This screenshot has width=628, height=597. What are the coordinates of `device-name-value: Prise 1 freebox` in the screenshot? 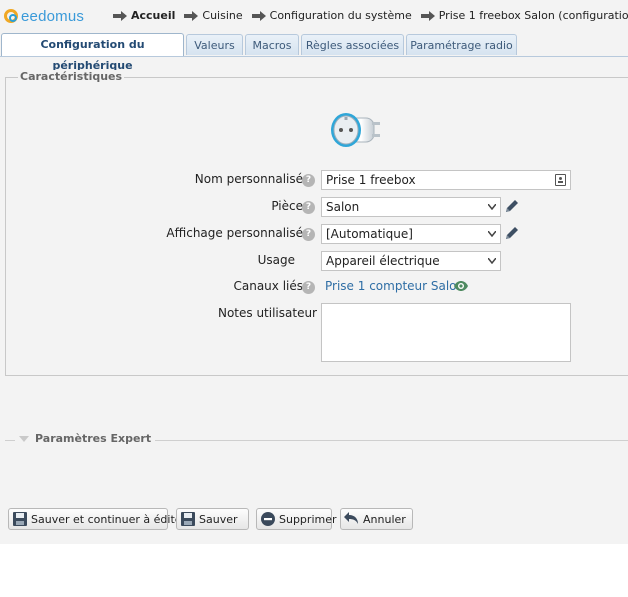 It's located at (371, 180).